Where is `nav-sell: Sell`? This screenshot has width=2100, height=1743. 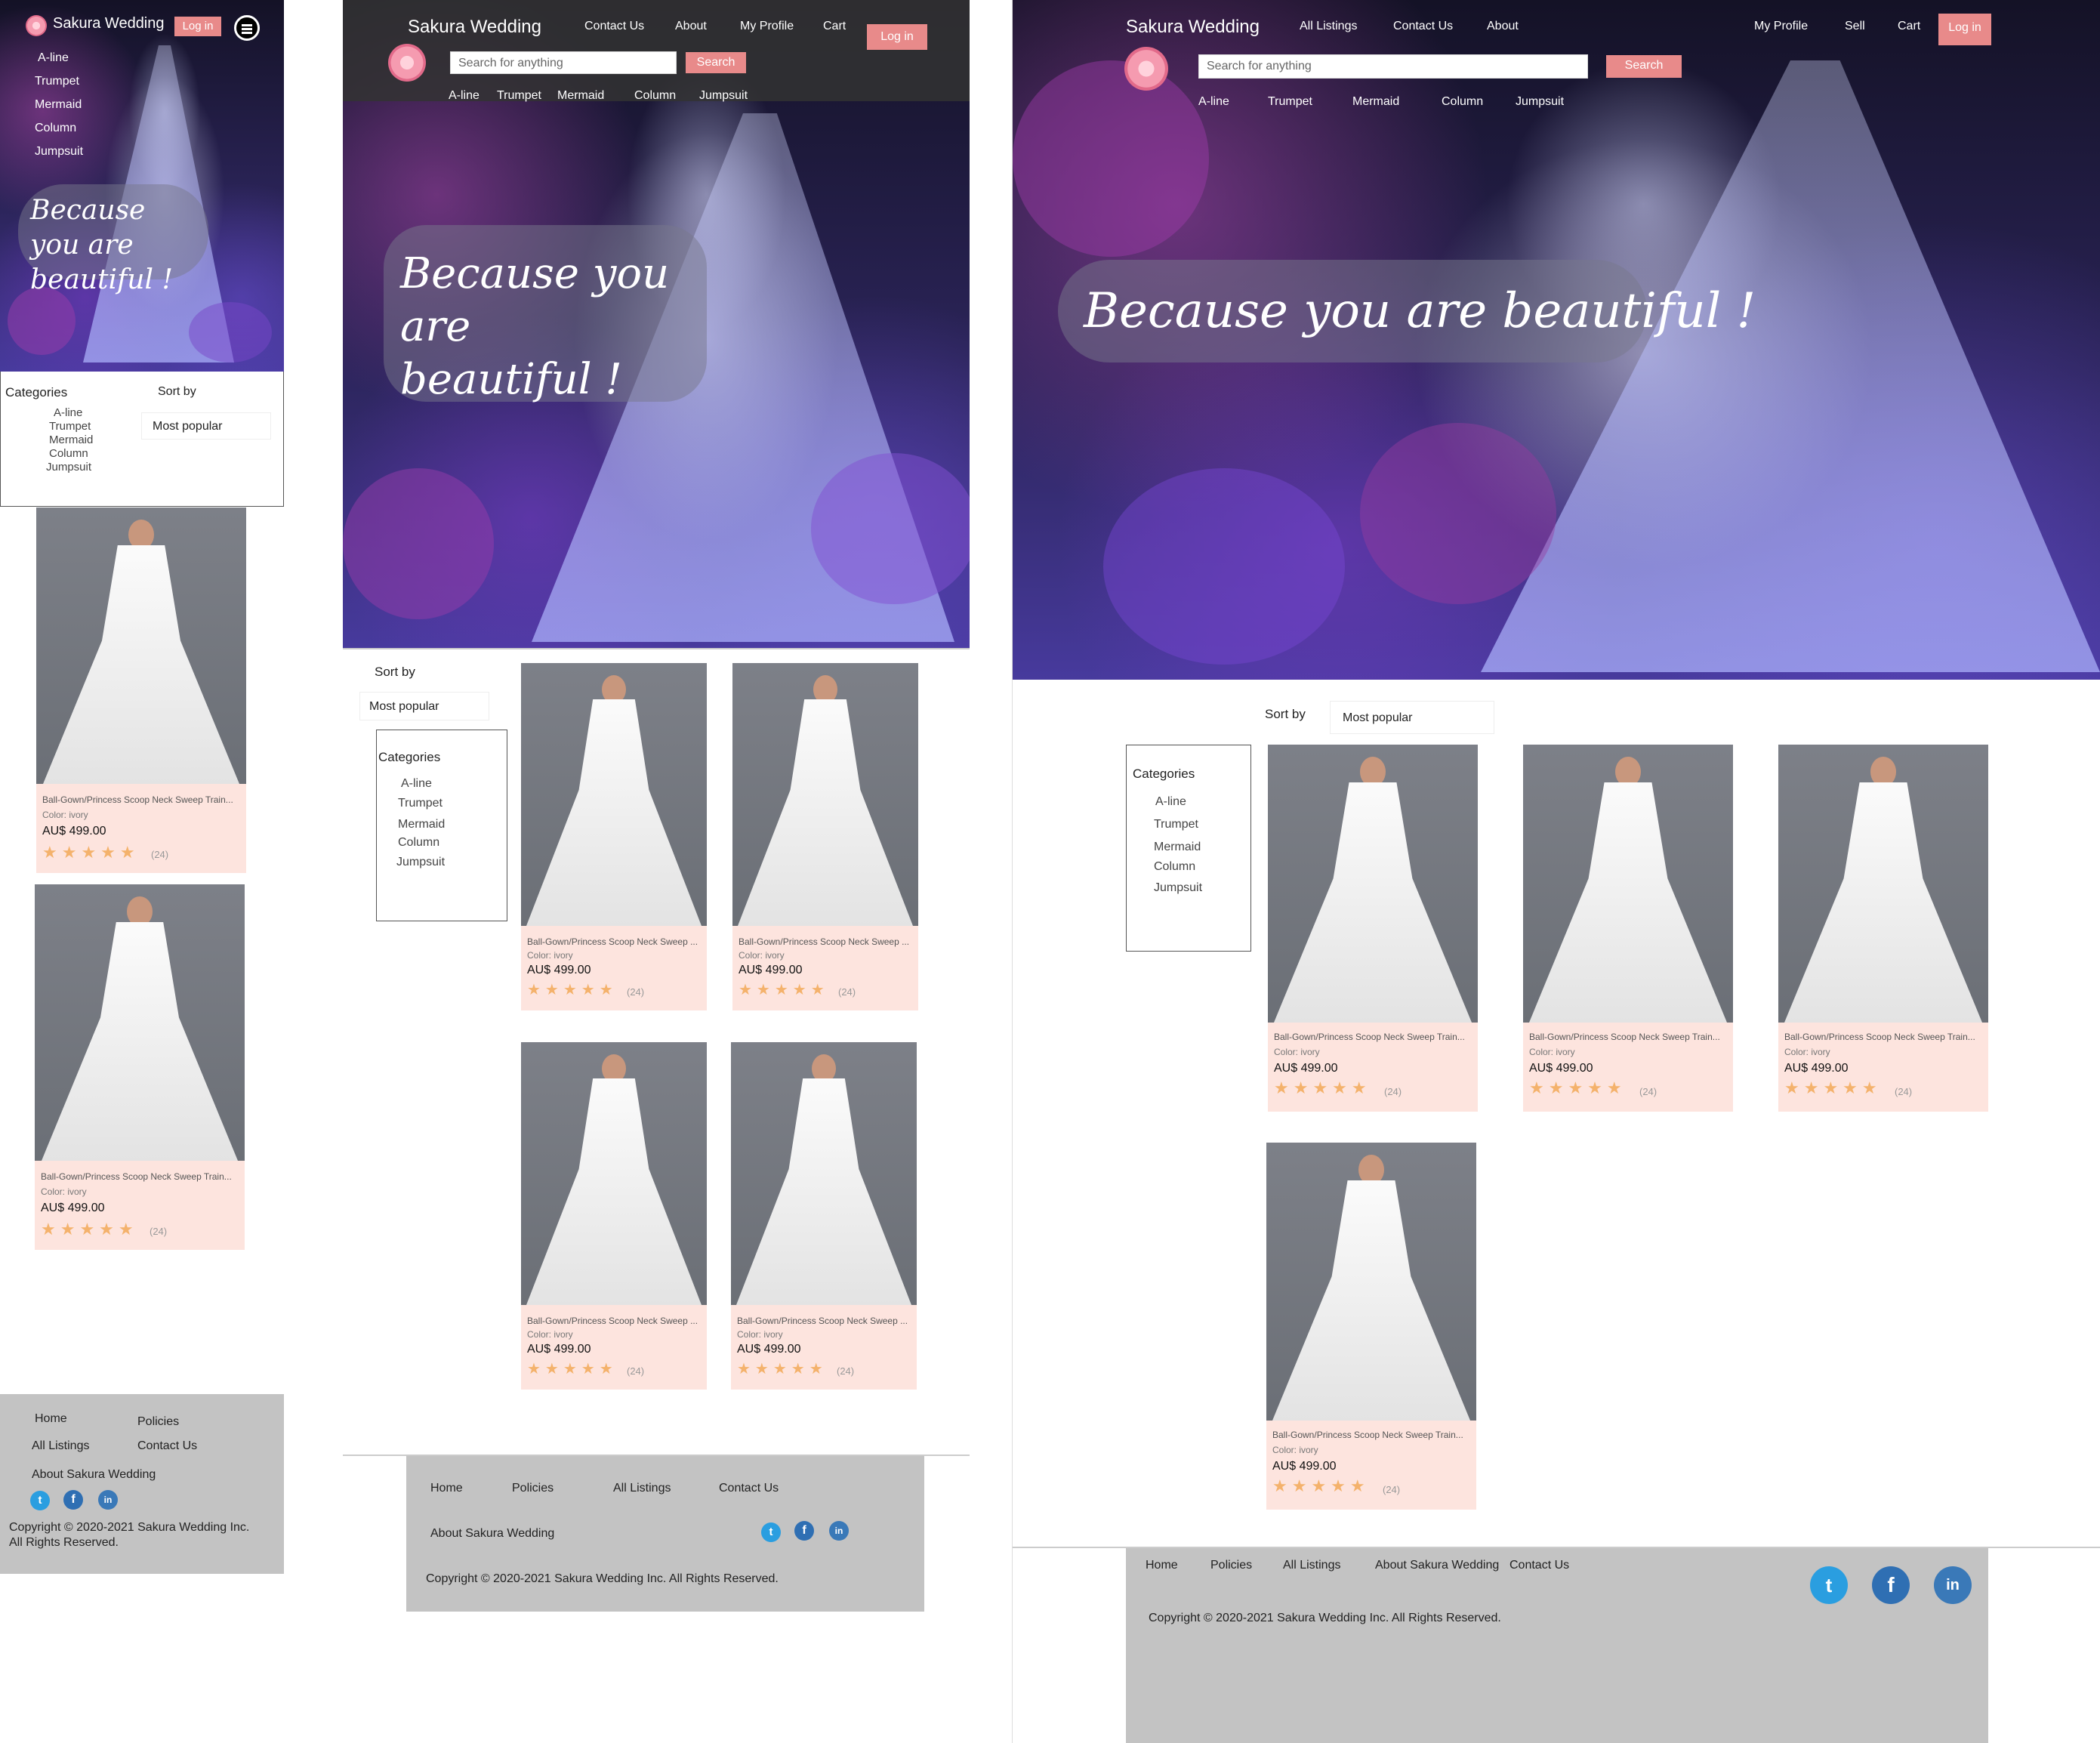
nav-sell: Sell is located at coordinates (1855, 26).